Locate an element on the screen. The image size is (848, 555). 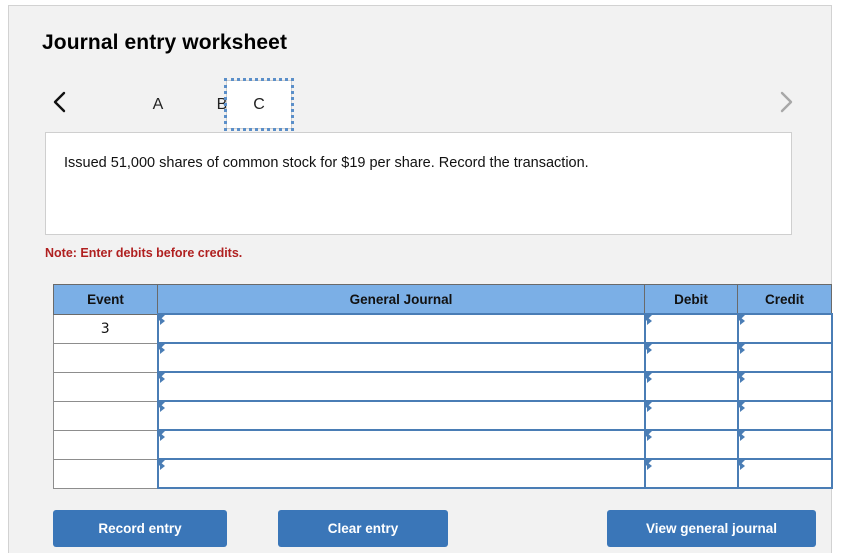
table-header-row: Event General Journal Debit Credit is located at coordinates (442, 299).